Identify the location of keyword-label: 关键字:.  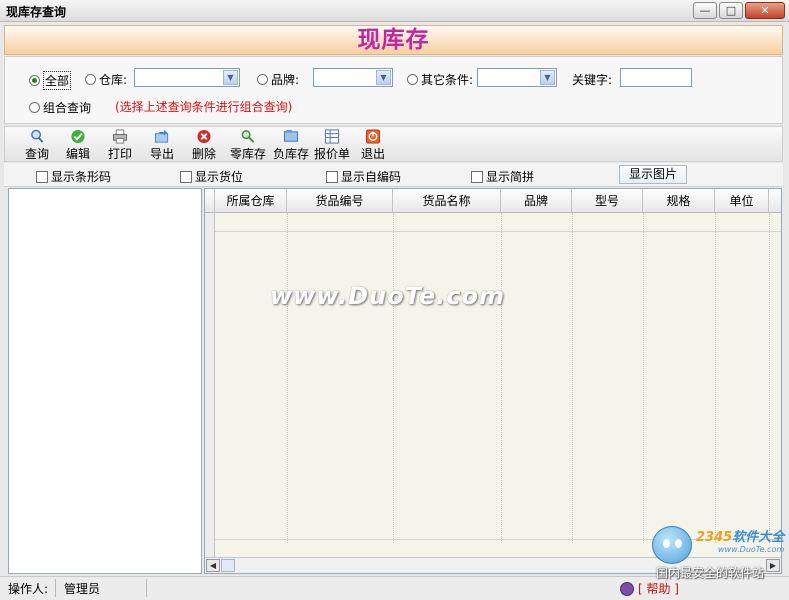
(592, 80).